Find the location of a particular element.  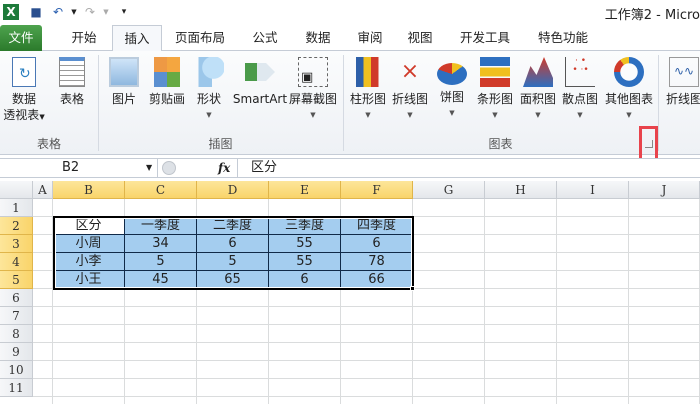

save-icon: ■ is located at coordinates (36, 12).